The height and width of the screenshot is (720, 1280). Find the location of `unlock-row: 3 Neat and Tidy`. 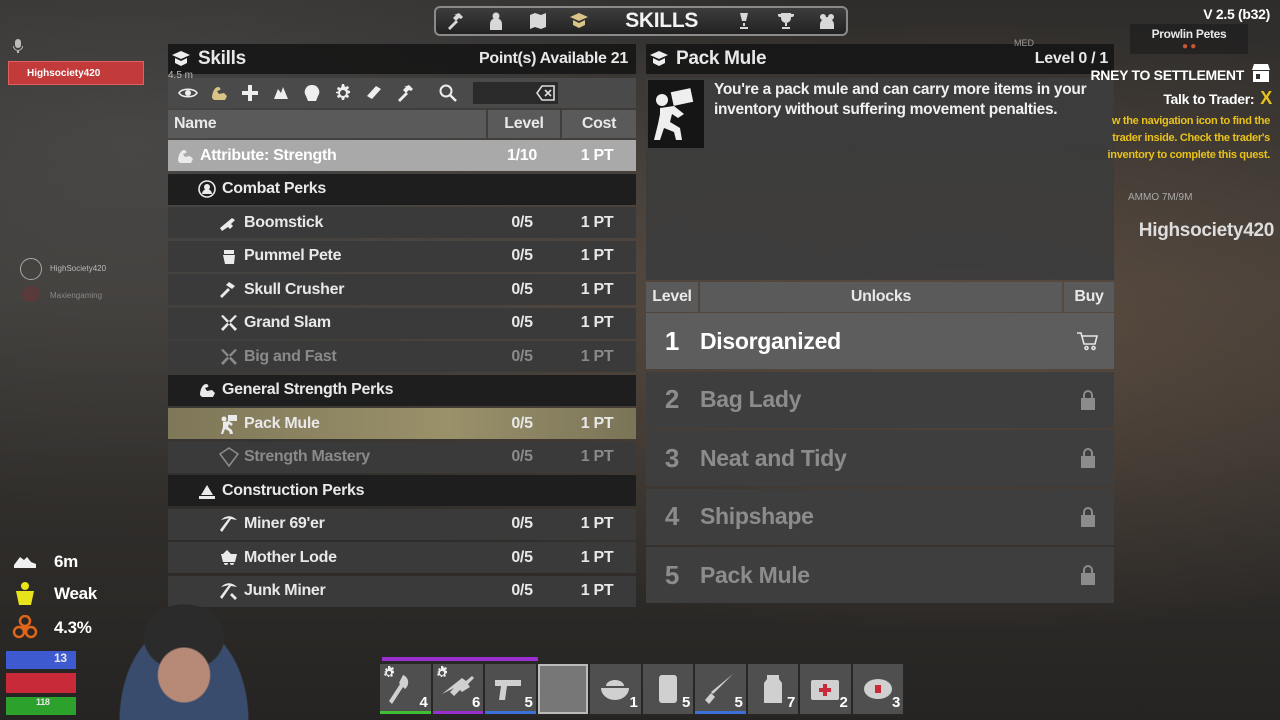

unlock-row: 3 Neat and Tidy is located at coordinates (880, 458).